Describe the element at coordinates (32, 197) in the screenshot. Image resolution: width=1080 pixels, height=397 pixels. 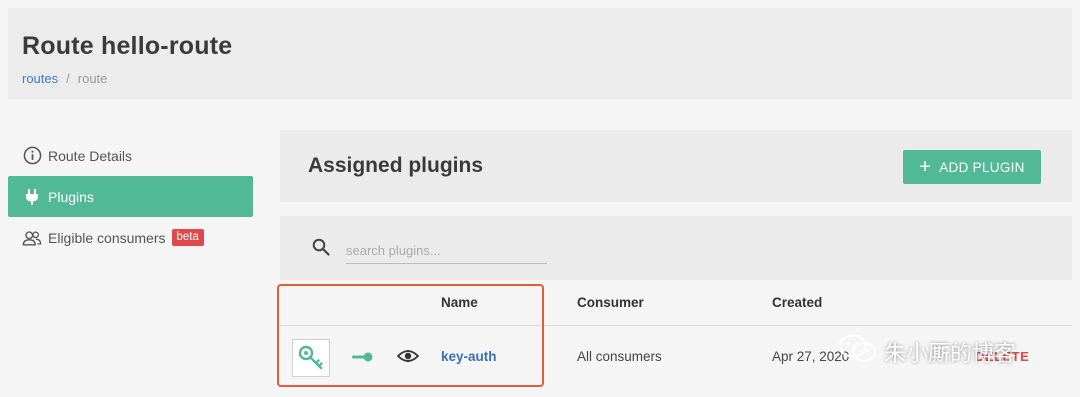
I see `plug-icon` at that location.